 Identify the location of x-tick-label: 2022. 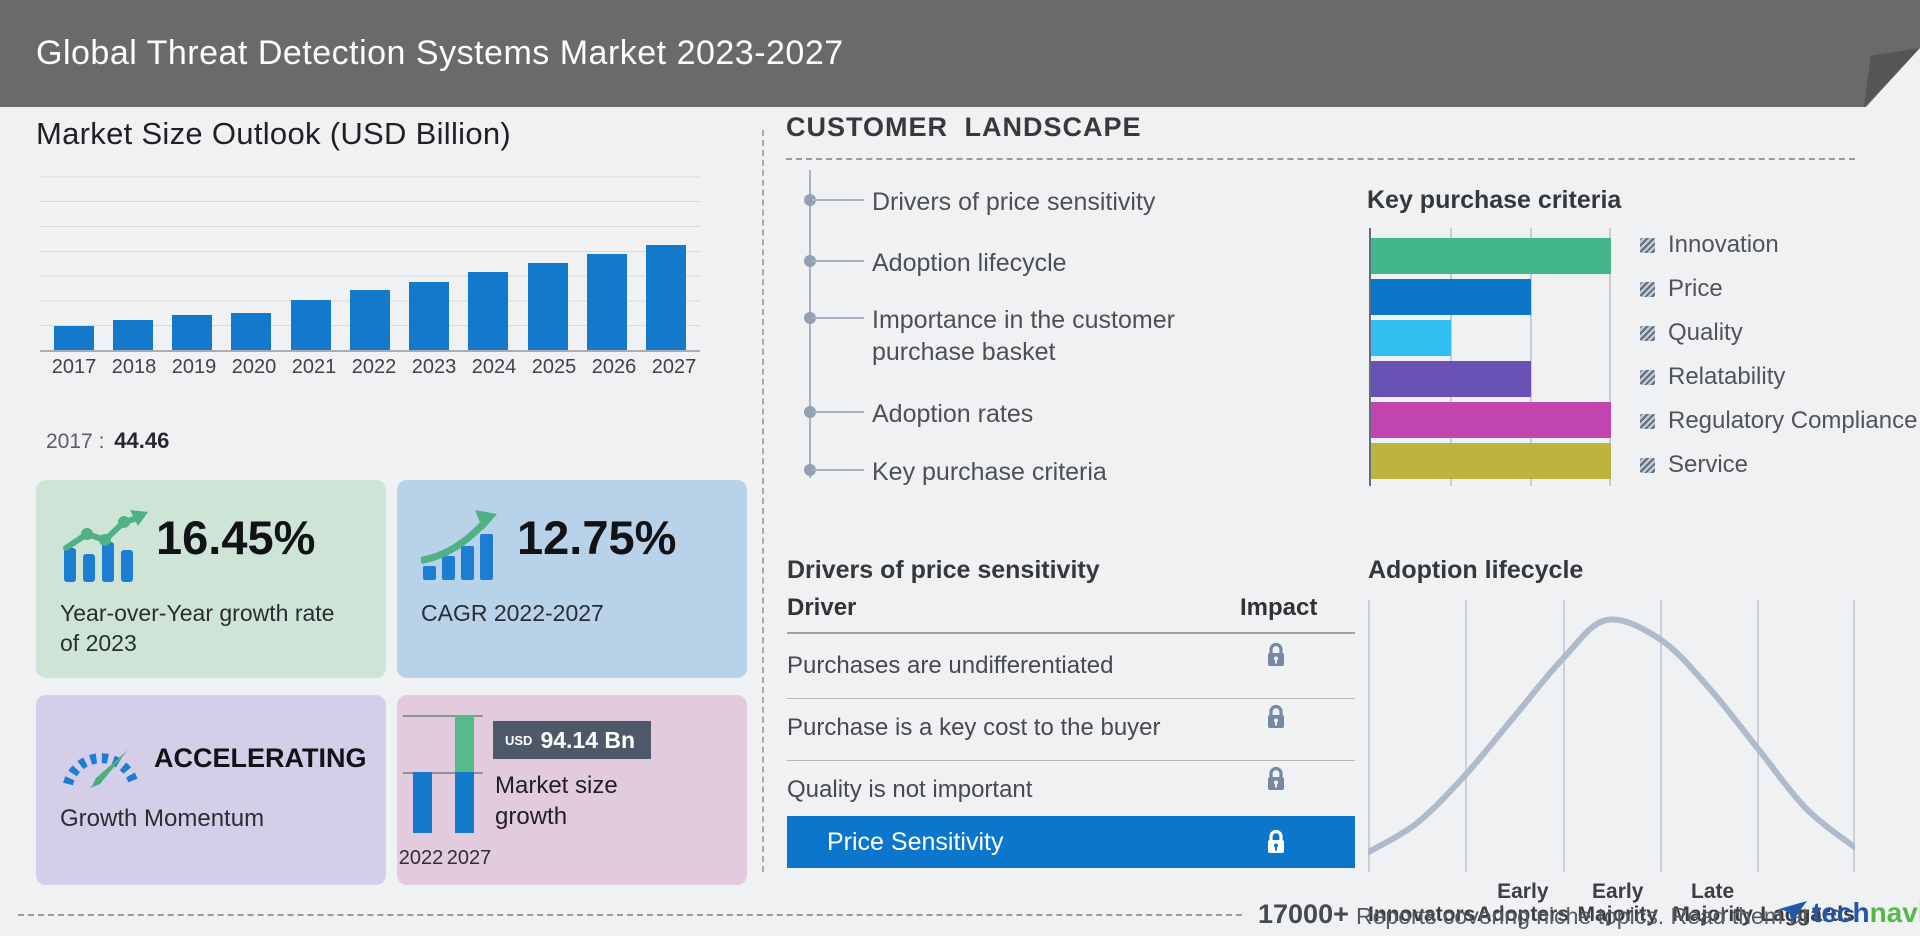
(374, 367).